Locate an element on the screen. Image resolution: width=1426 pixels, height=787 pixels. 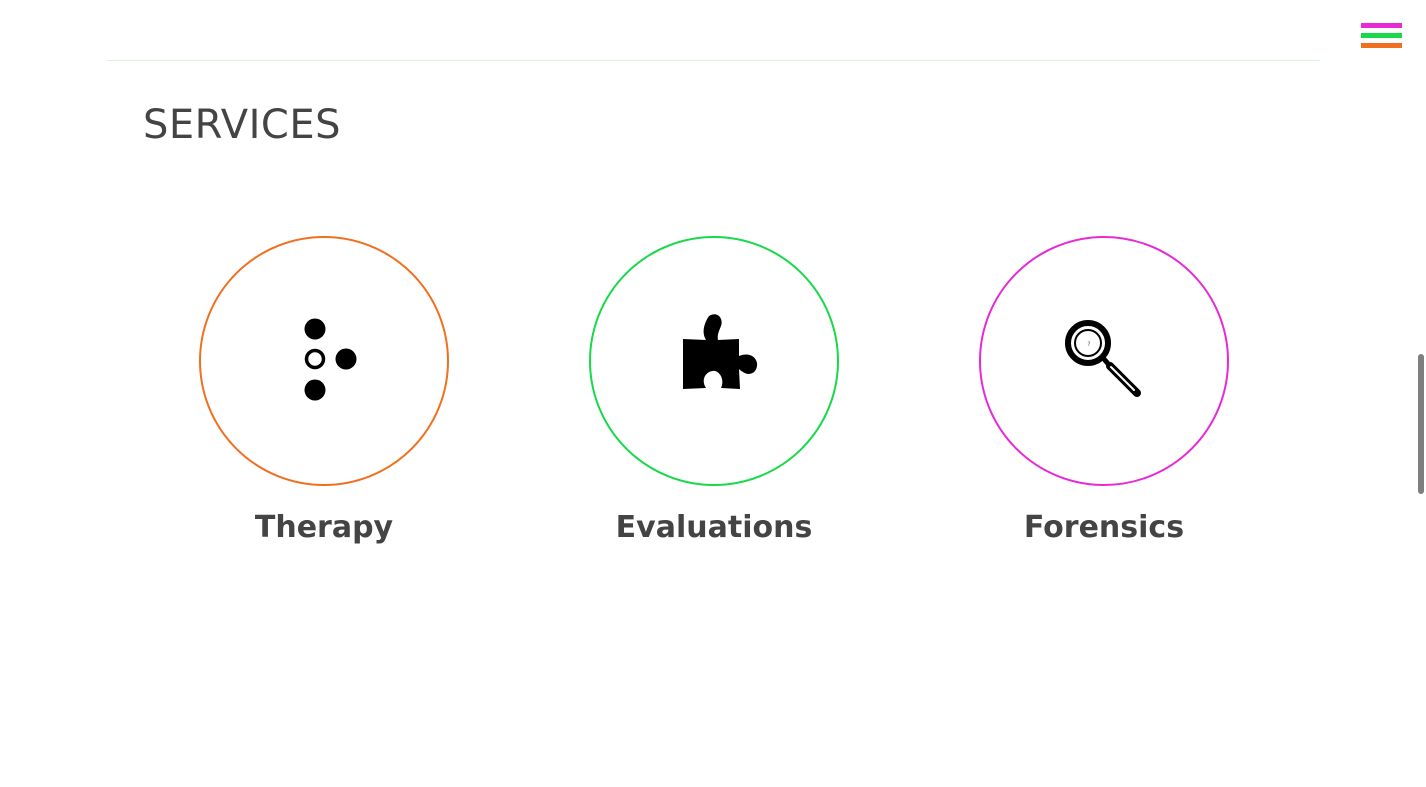
scrollbar-thumb is located at coordinates (1421, 424).